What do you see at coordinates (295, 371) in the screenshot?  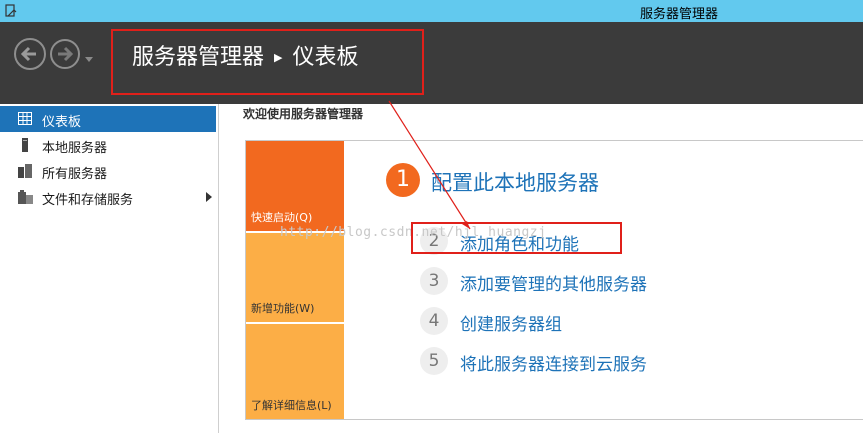 I see `tile-learn-more: 了解详细信息(L)` at bounding box center [295, 371].